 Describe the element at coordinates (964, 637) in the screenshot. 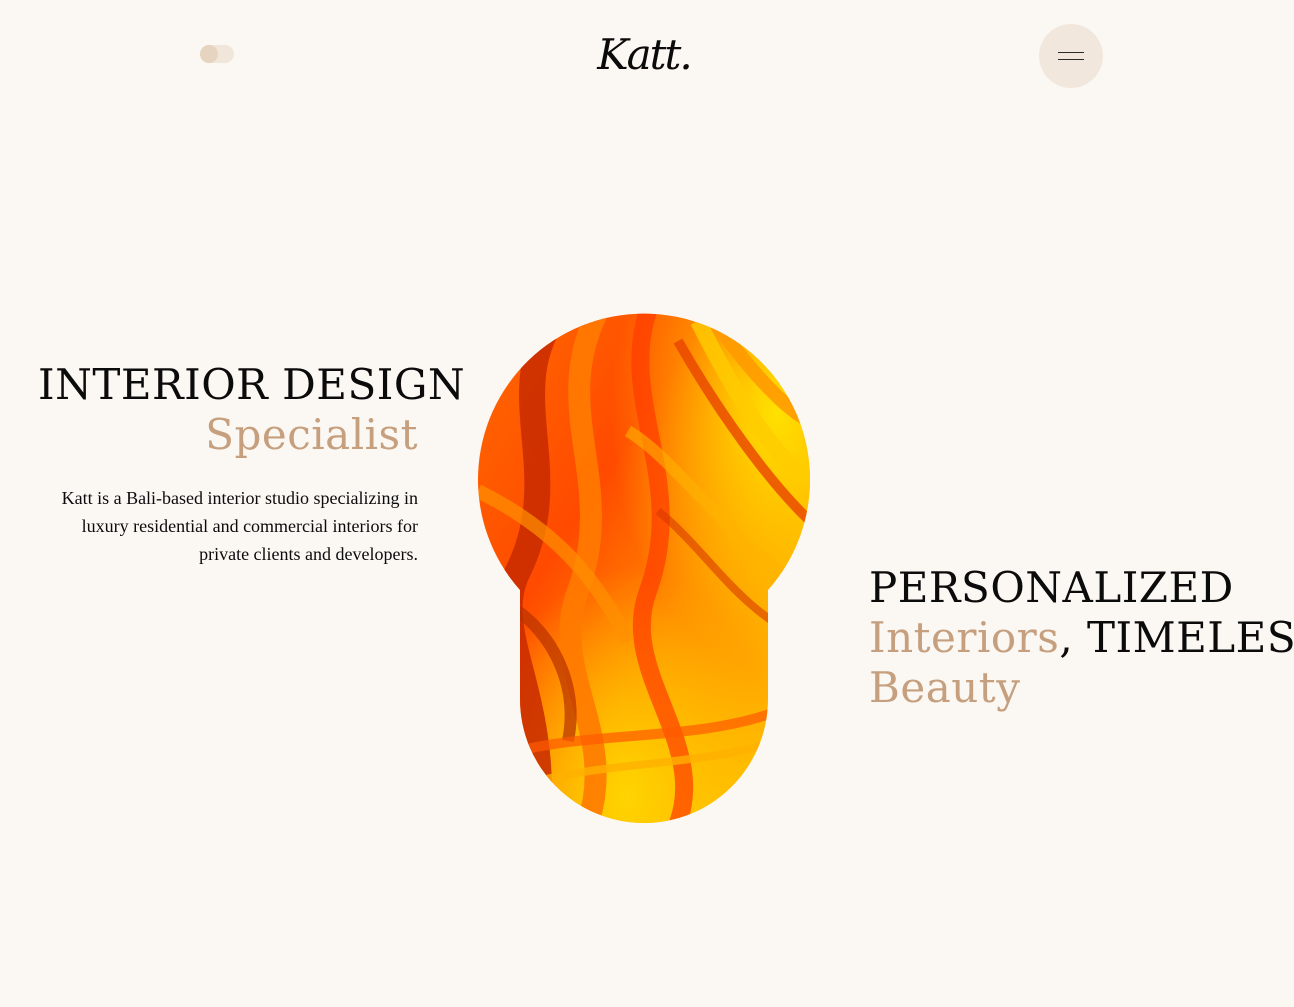

I see `feature-title-accent: Interiors` at that location.